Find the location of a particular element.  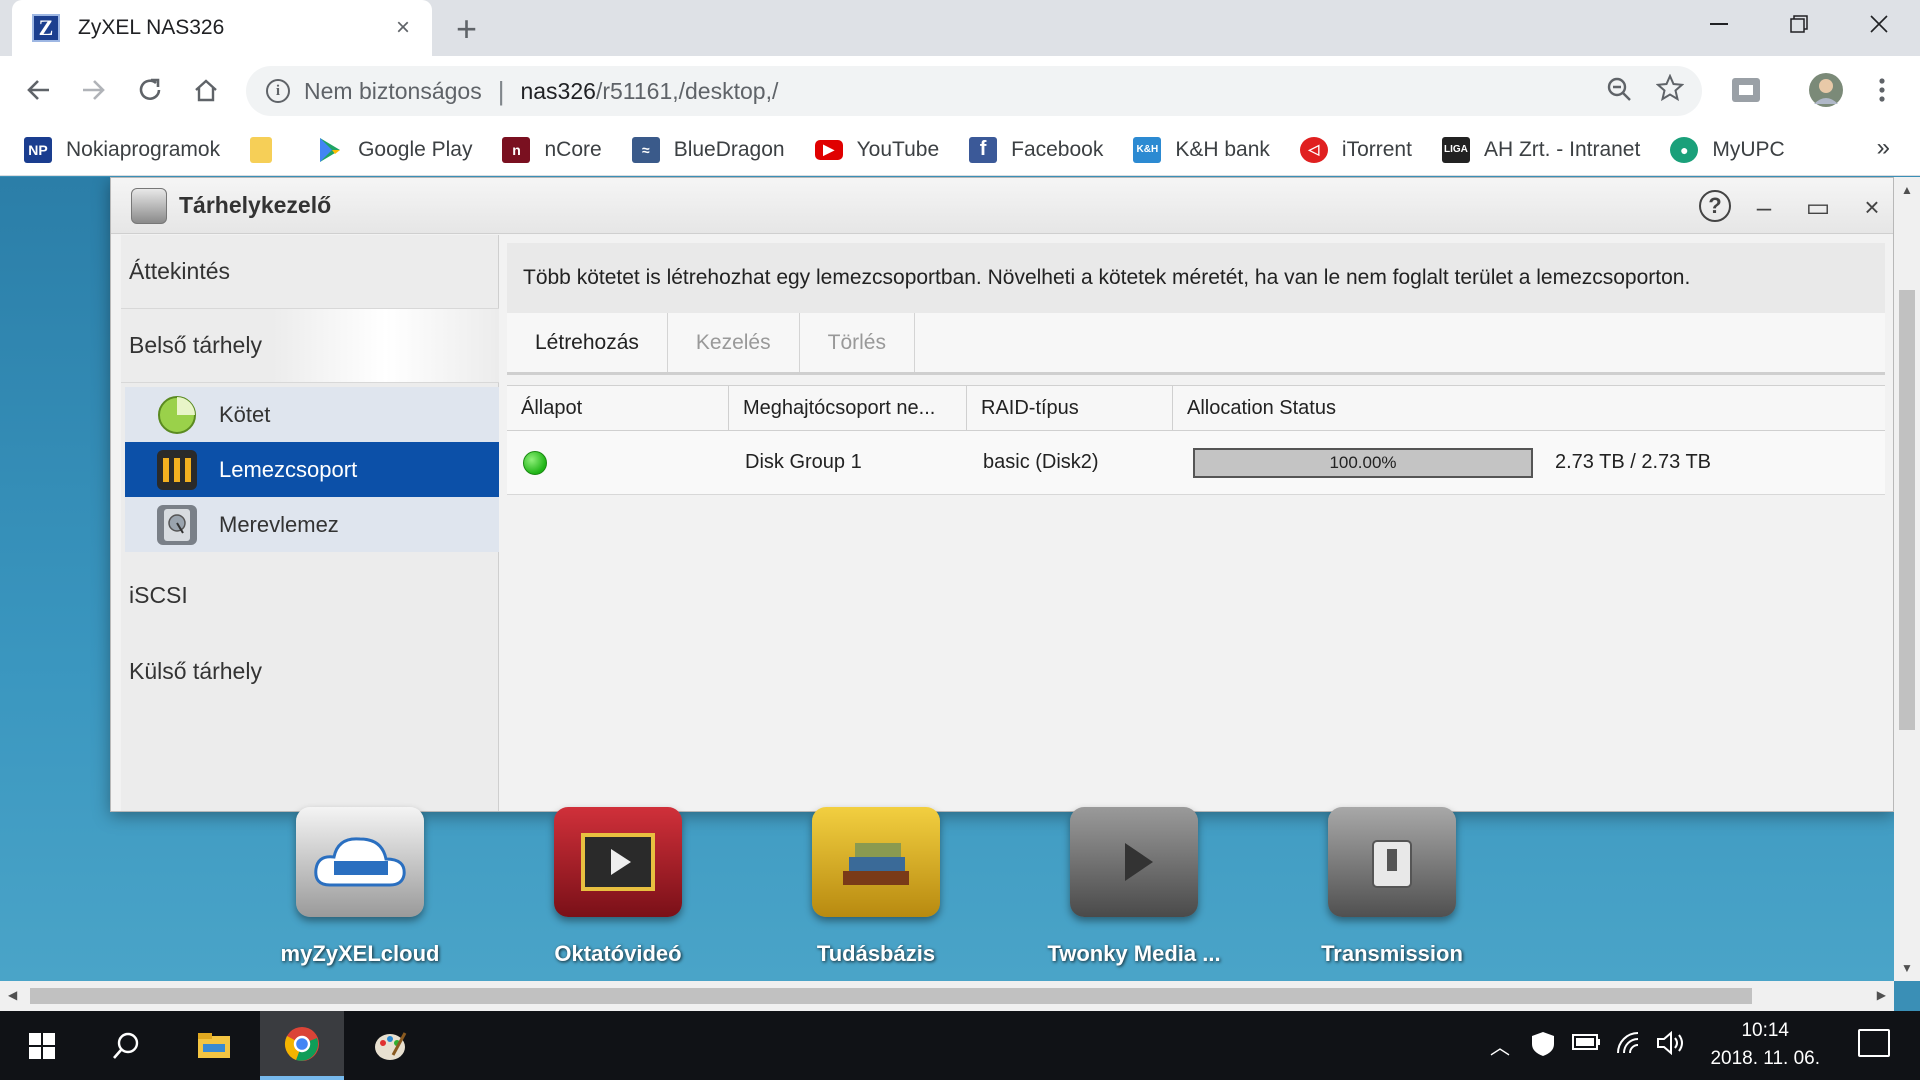

profile-avatar is located at coordinates (1826, 90).